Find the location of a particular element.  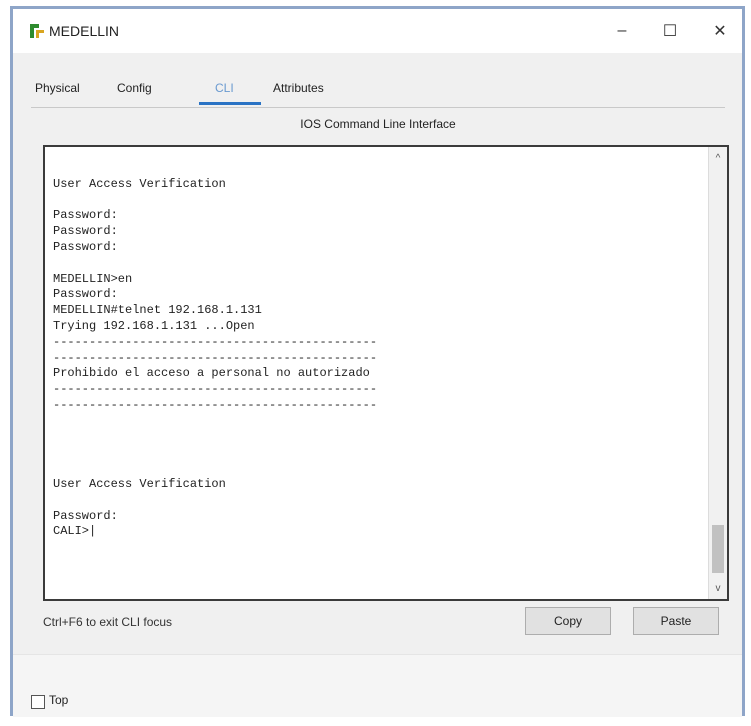

minimize-button: – is located at coordinates (622, 31).